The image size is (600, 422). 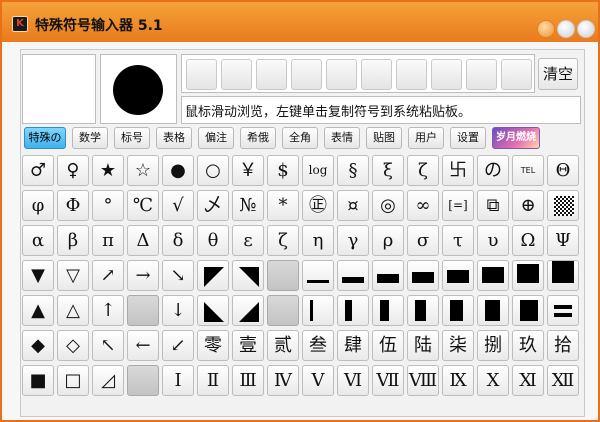 I want to click on symbol-cell: ▼, so click(x=38, y=275).